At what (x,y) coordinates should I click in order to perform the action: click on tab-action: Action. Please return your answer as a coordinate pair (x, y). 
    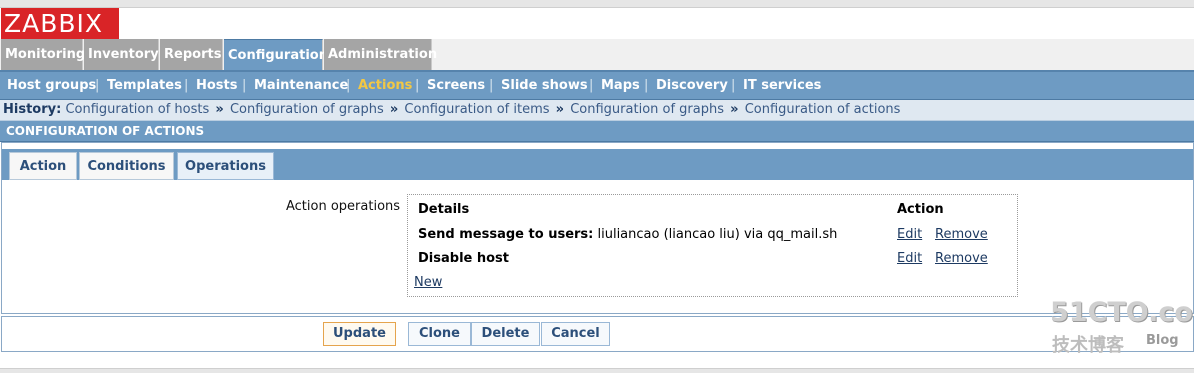
    Looking at the image, I should click on (43, 166).